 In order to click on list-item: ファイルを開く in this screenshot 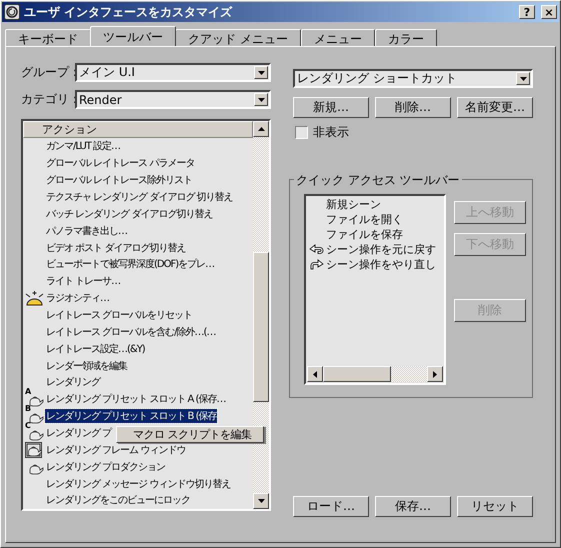, I will do `click(364, 219)`.